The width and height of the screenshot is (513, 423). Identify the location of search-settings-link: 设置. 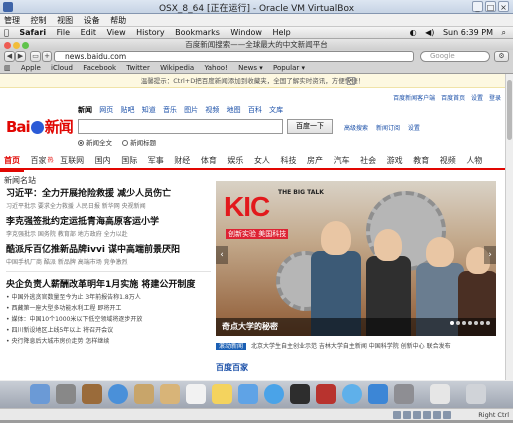
(414, 128).